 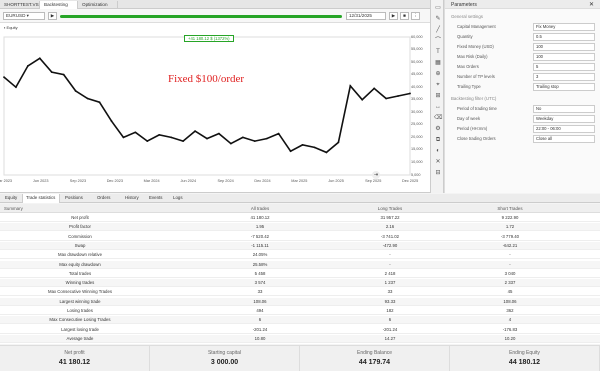 I want to click on table-row: Winning trades 3 574 1 237 2 337, so click(x=300, y=283).